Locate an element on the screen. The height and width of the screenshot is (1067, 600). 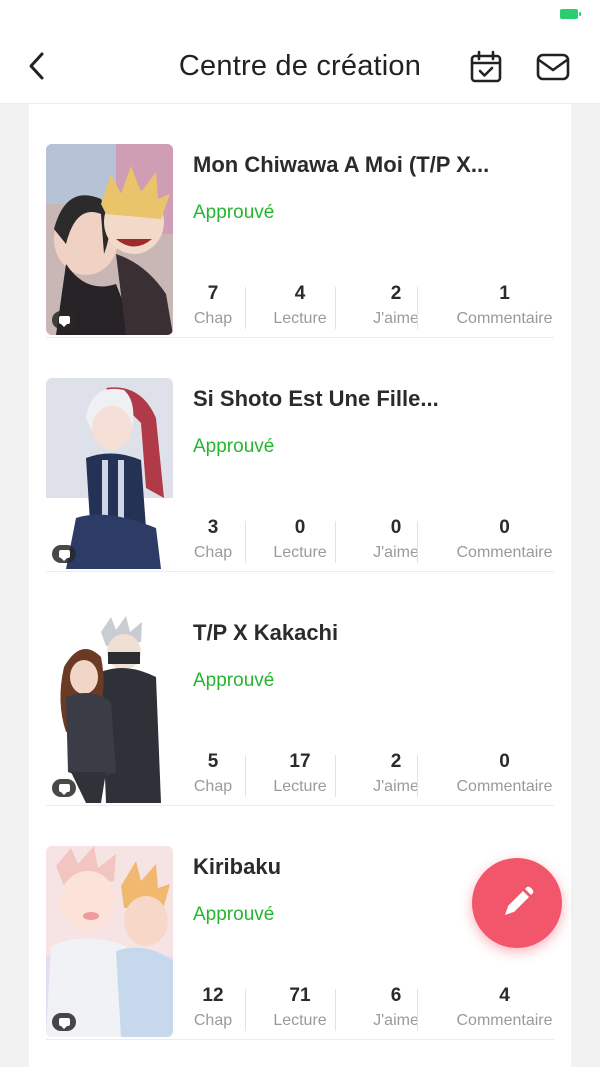
stat-chapters: 5 Chap is located at coordinates (213, 774).